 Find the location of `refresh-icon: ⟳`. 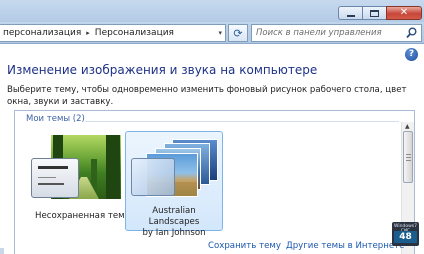

refresh-icon: ⟳ is located at coordinates (238, 33).